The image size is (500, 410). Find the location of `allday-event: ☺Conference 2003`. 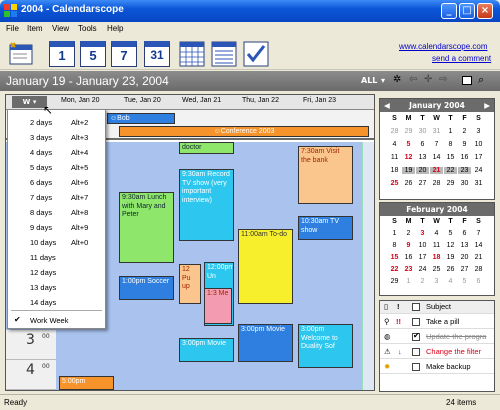

allday-event: ☺Conference 2003 is located at coordinates (244, 131).